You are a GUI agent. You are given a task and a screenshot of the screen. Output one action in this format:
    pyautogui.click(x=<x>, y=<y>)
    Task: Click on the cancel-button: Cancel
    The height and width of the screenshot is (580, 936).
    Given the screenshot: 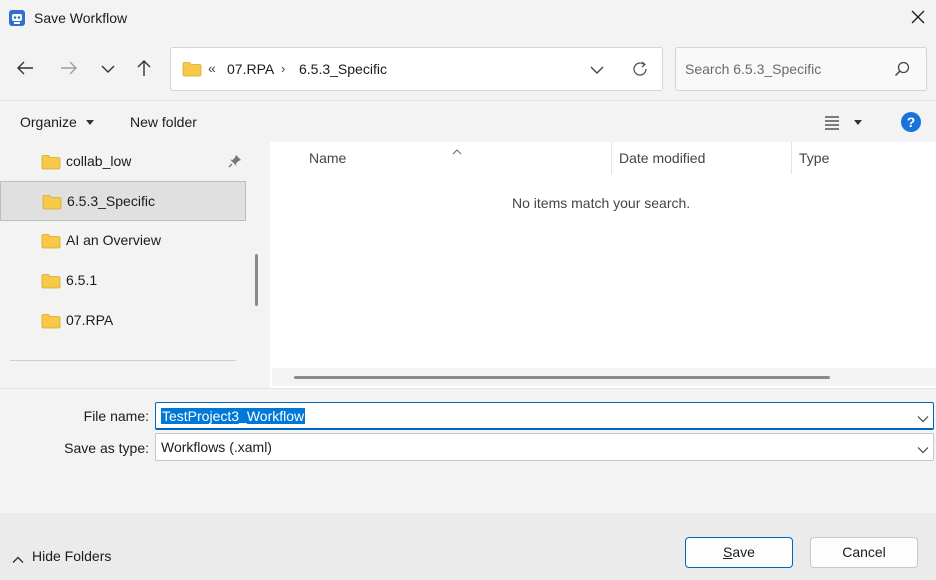 What is the action you would take?
    pyautogui.click(x=864, y=552)
    